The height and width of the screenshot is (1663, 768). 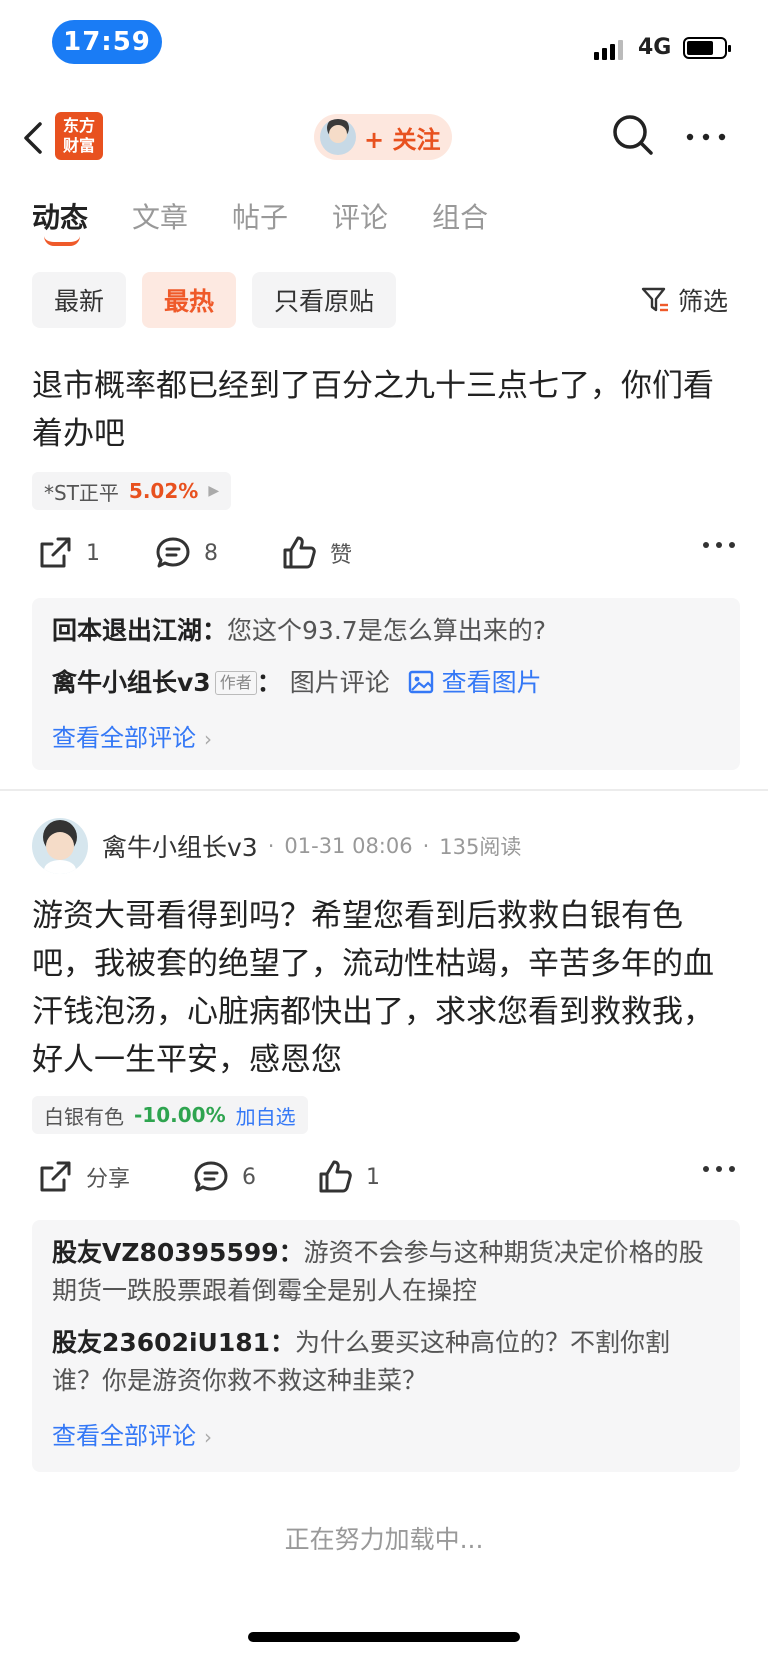 I want to click on filter-latest: 最新, so click(x=79, y=300).